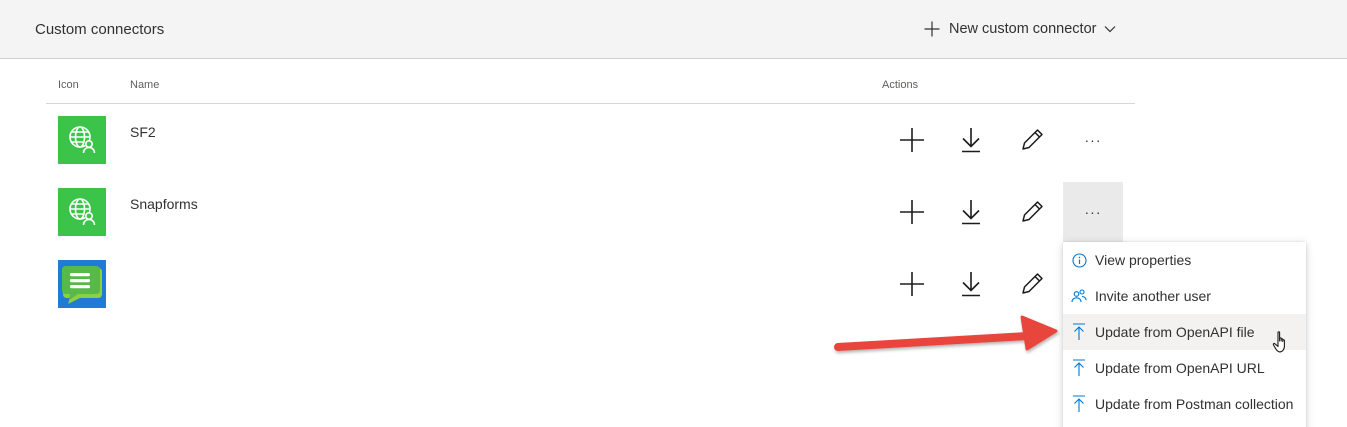 This screenshot has height=427, width=1347. What do you see at coordinates (1278, 342) in the screenshot?
I see `hand-cursor-icon` at bounding box center [1278, 342].